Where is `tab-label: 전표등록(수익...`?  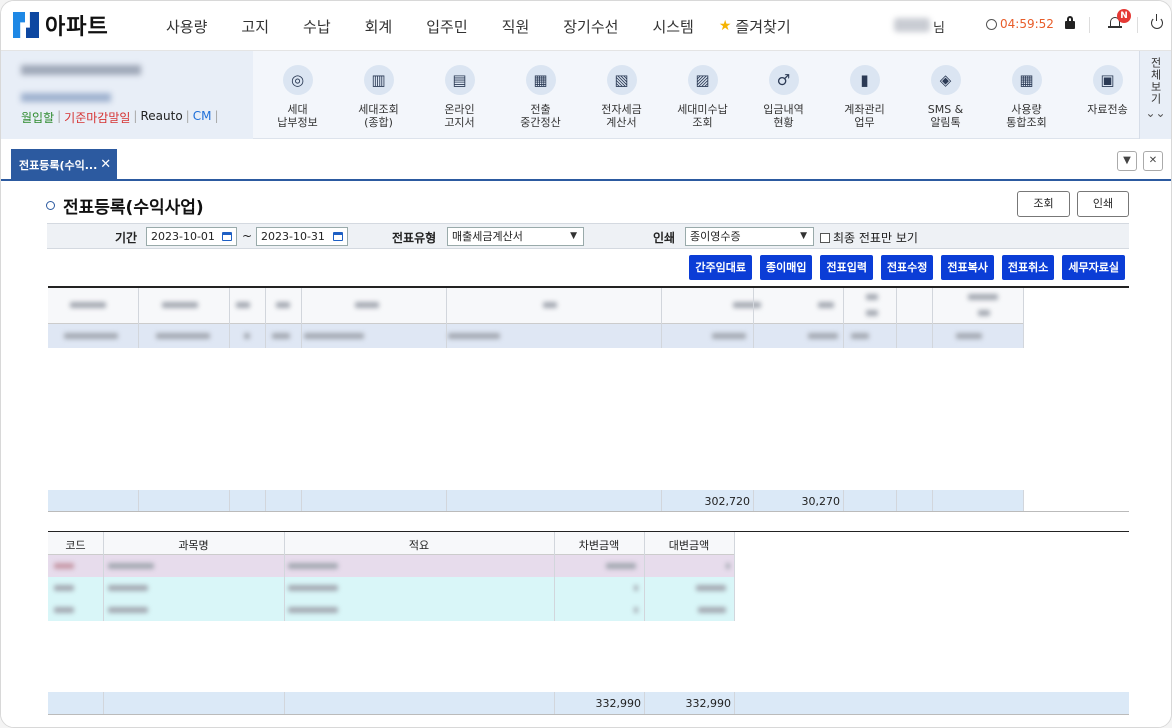
tab-label: 전표등록(수익... is located at coordinates (58, 165).